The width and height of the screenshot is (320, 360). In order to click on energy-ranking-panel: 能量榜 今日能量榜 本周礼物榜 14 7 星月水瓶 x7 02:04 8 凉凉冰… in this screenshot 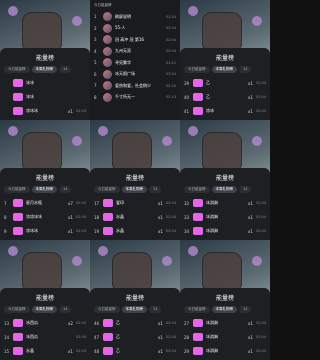, I will do `click(45, 204)`.